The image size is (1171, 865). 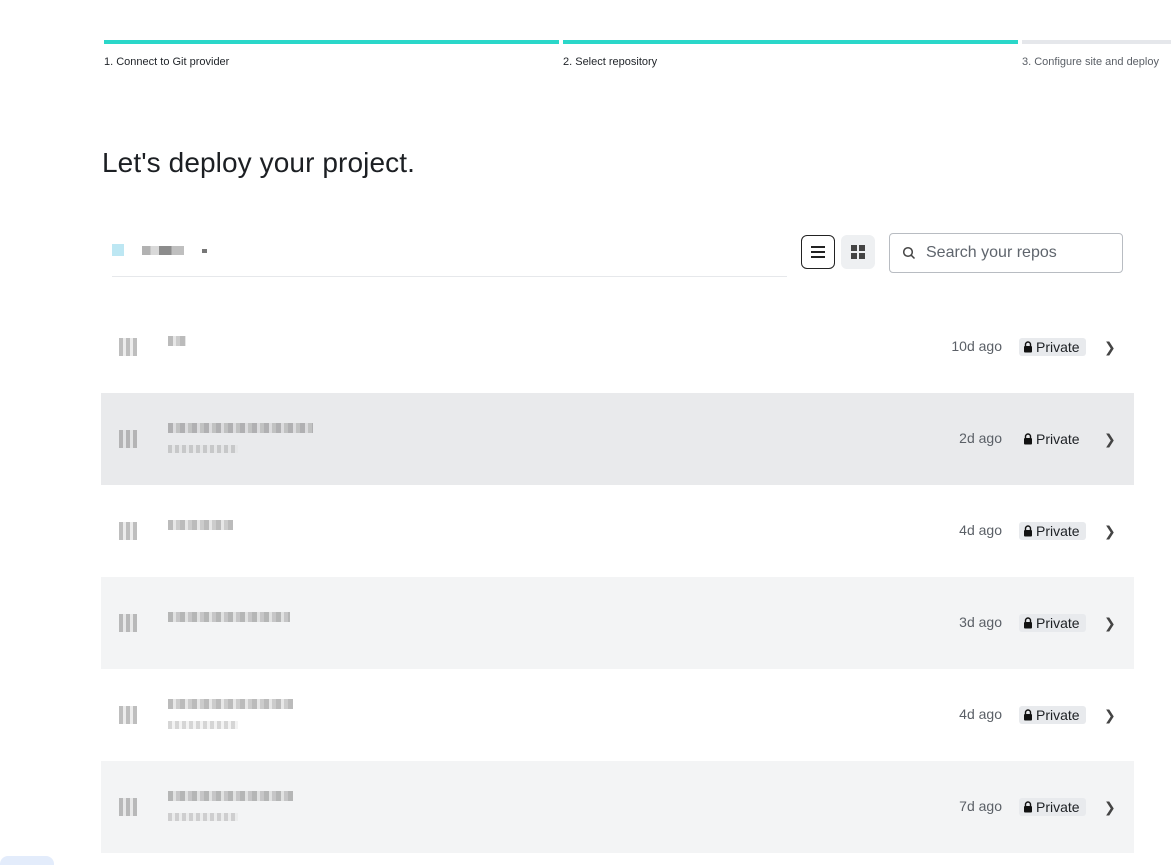 I want to click on step-label: 3. Configure site and deploy, so click(x=1090, y=62).